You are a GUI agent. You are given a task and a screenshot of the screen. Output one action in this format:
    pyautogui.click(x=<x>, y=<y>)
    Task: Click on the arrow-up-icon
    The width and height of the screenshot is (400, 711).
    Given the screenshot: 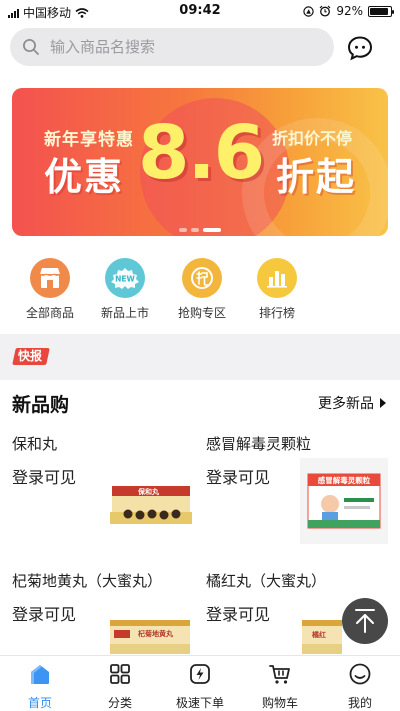 What is the action you would take?
    pyautogui.click(x=365, y=621)
    